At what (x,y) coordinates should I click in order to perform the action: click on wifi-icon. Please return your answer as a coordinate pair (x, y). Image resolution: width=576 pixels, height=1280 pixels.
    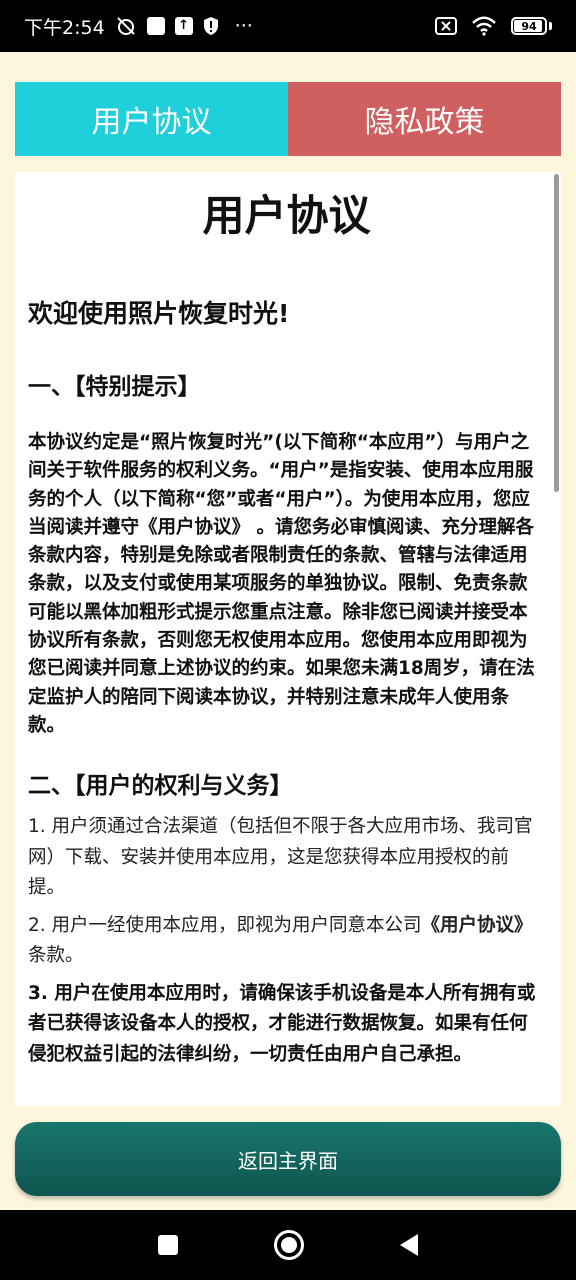
    Looking at the image, I should click on (484, 26).